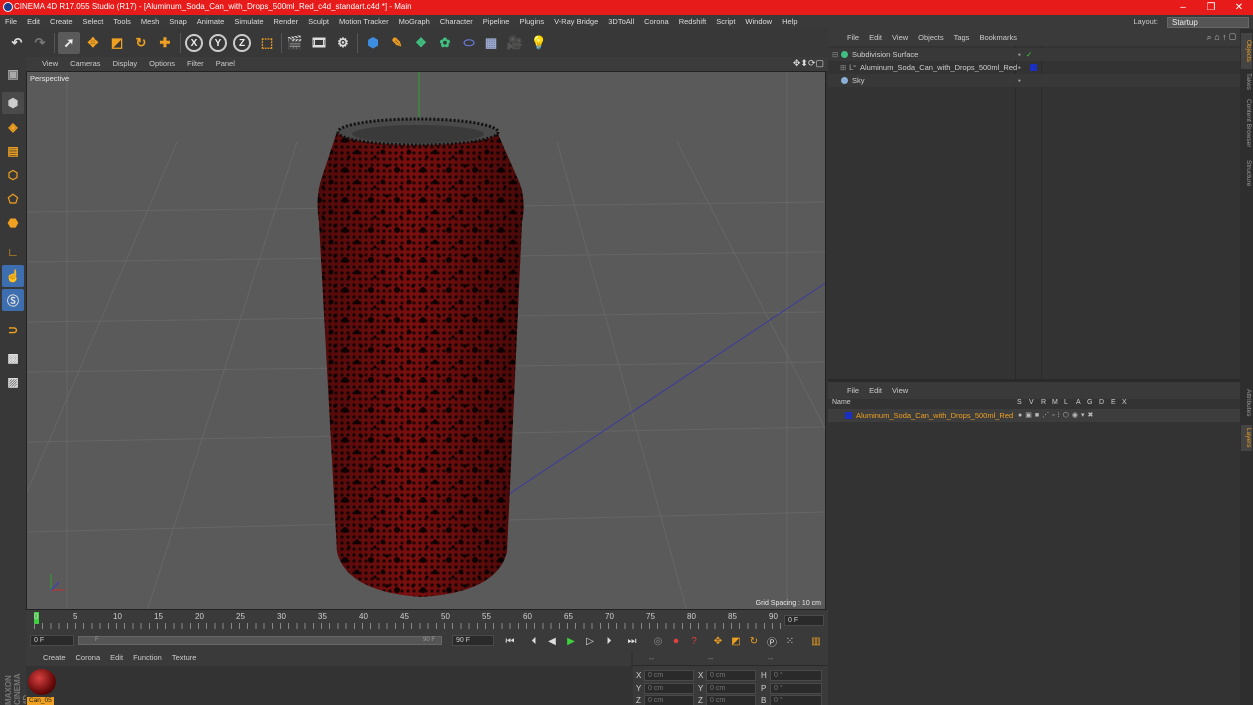  What do you see at coordinates (69, 43) in the screenshot?
I see `select-arrow-icon: ➚` at bounding box center [69, 43].